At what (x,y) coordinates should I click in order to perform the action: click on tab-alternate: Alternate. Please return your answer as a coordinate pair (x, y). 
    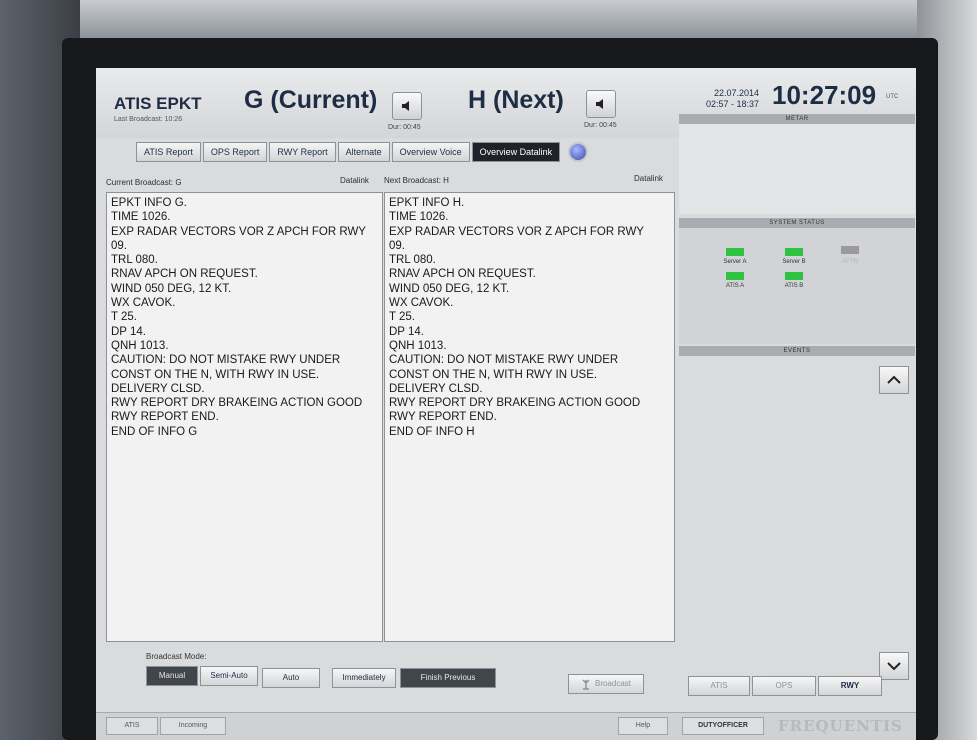
    Looking at the image, I should click on (363, 152).